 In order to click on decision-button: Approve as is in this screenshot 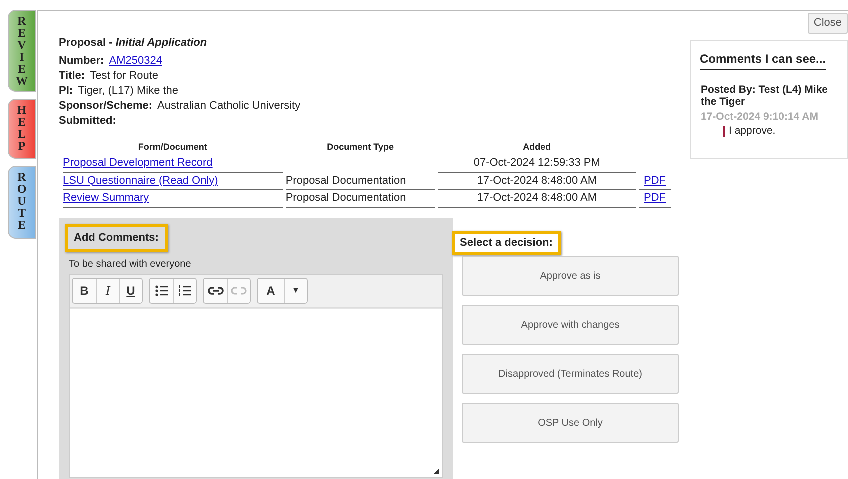, I will do `click(570, 276)`.